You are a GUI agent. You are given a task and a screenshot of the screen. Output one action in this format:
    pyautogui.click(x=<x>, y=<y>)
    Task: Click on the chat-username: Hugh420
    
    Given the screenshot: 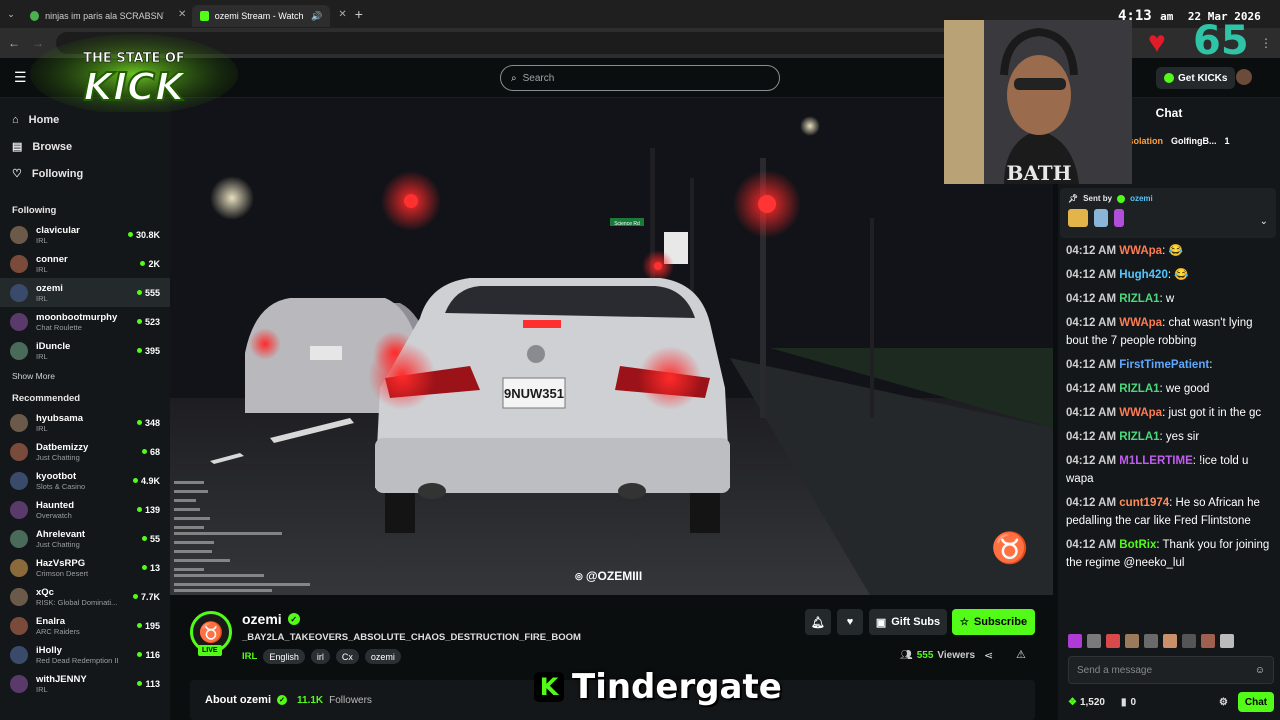 What is the action you would take?
    pyautogui.click(x=1143, y=275)
    